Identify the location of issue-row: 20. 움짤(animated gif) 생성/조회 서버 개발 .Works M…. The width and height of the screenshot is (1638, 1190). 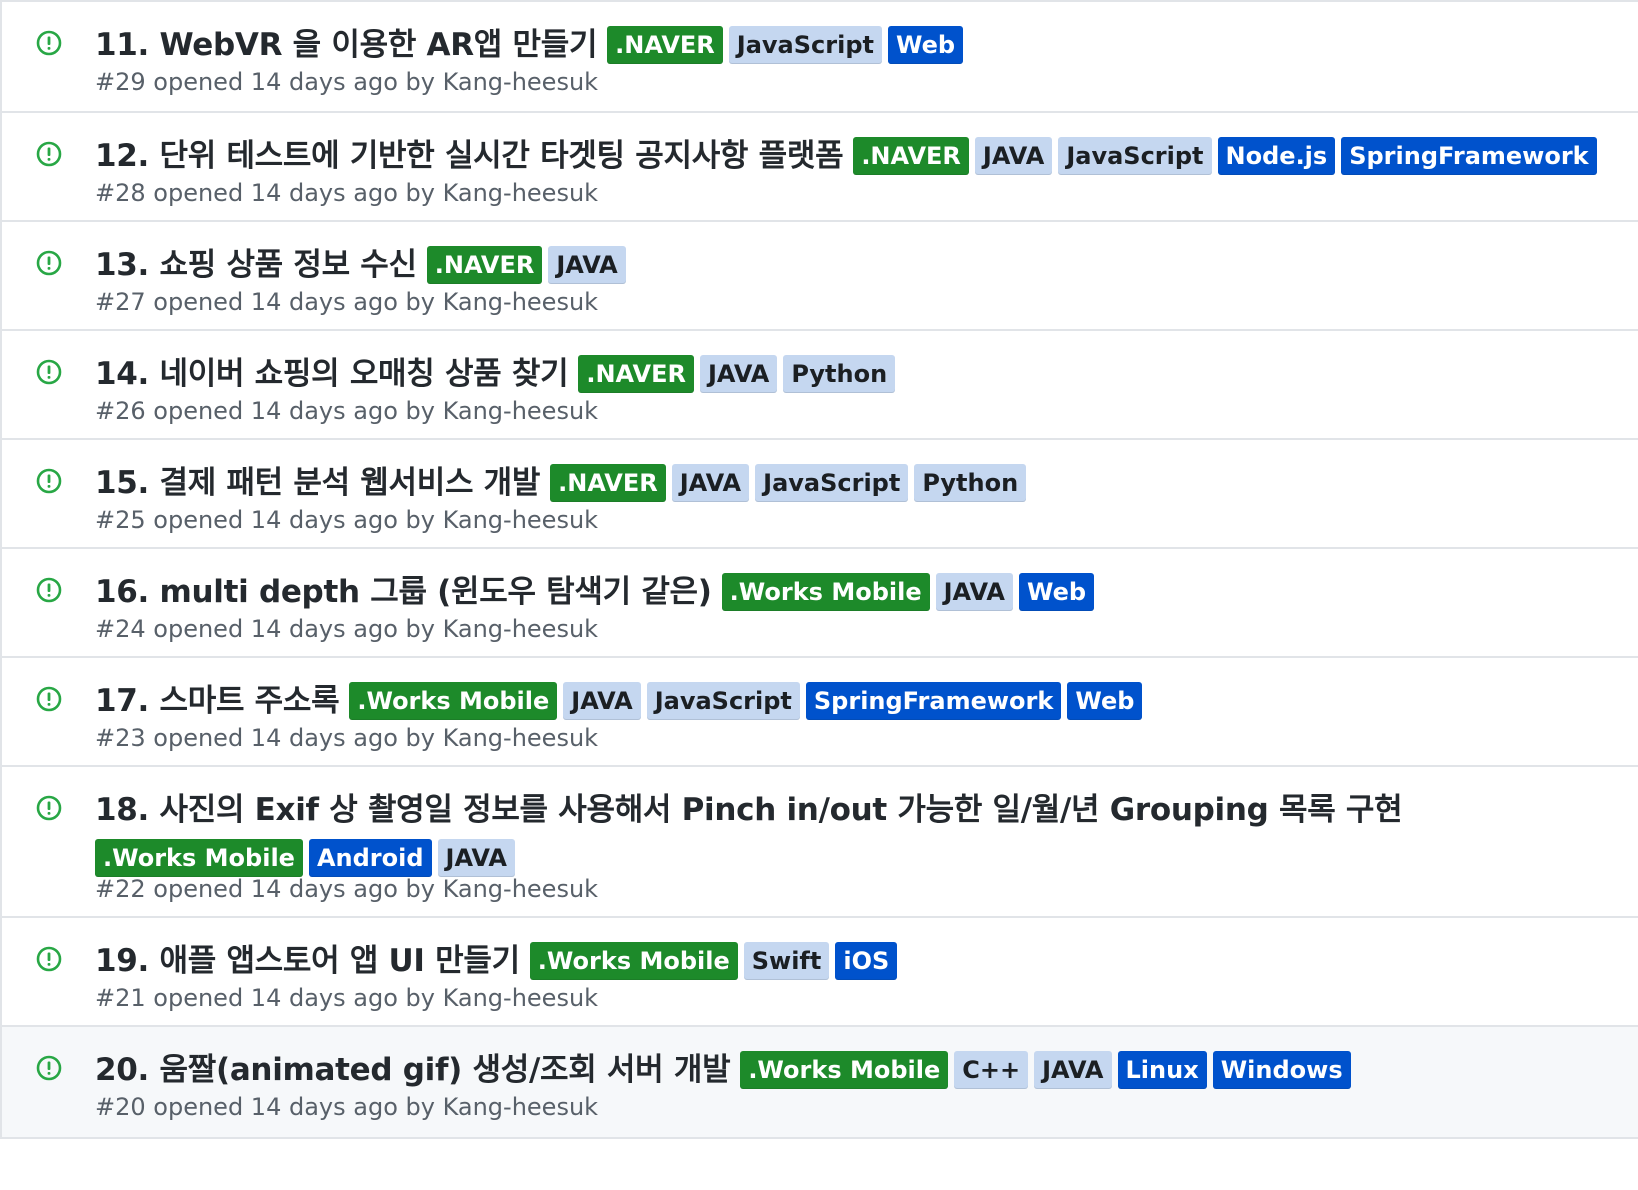
(819, 1083).